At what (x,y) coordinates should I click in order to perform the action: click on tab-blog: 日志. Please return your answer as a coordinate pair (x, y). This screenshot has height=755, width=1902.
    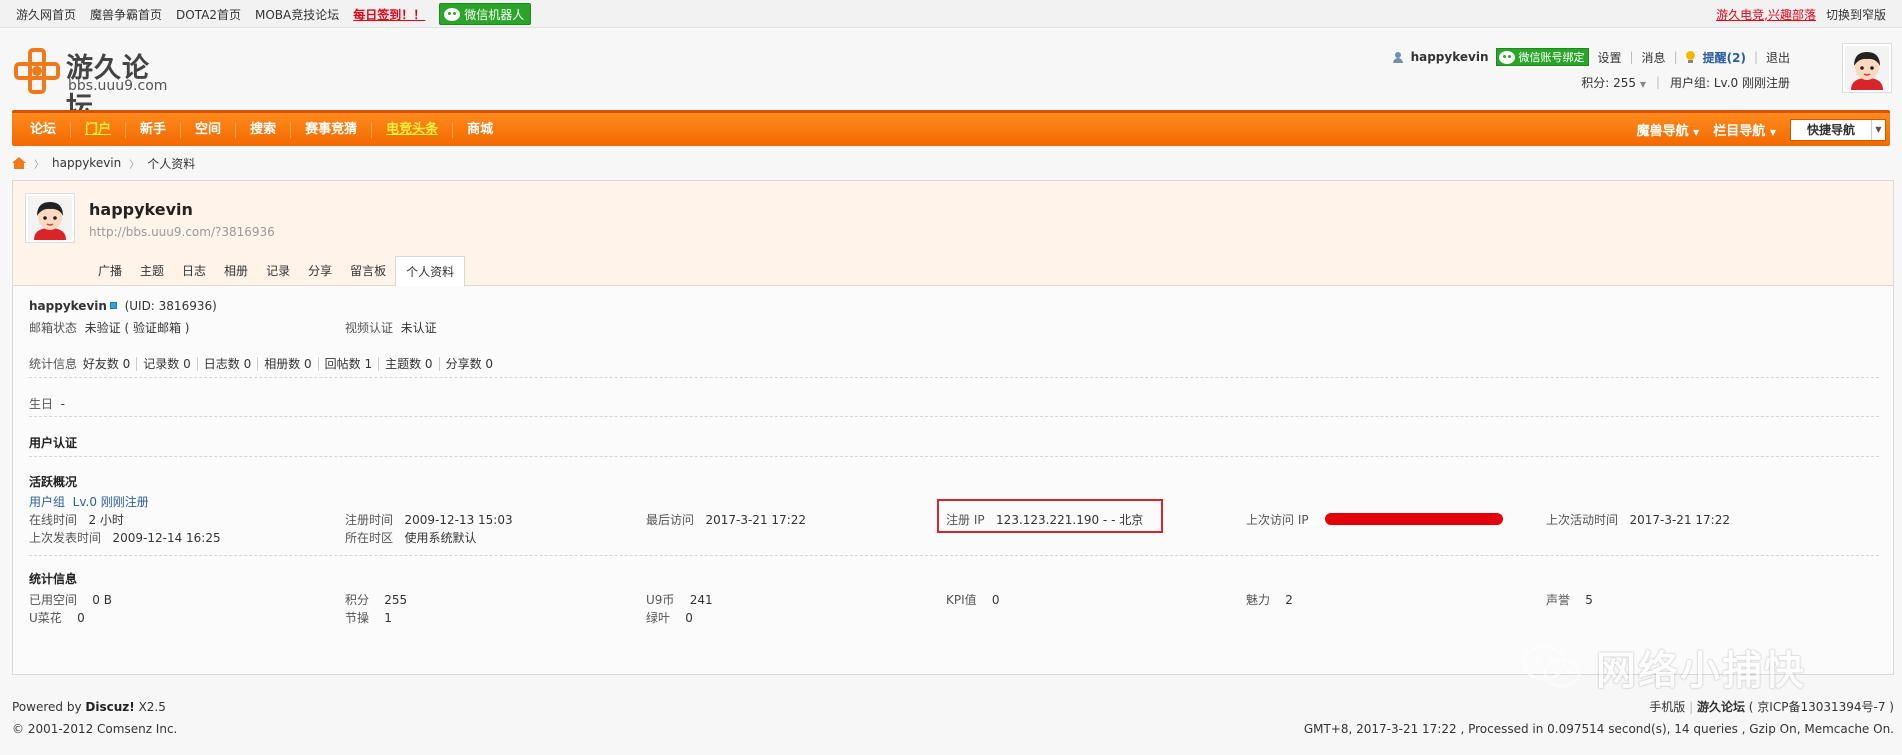
    Looking at the image, I should click on (194, 271).